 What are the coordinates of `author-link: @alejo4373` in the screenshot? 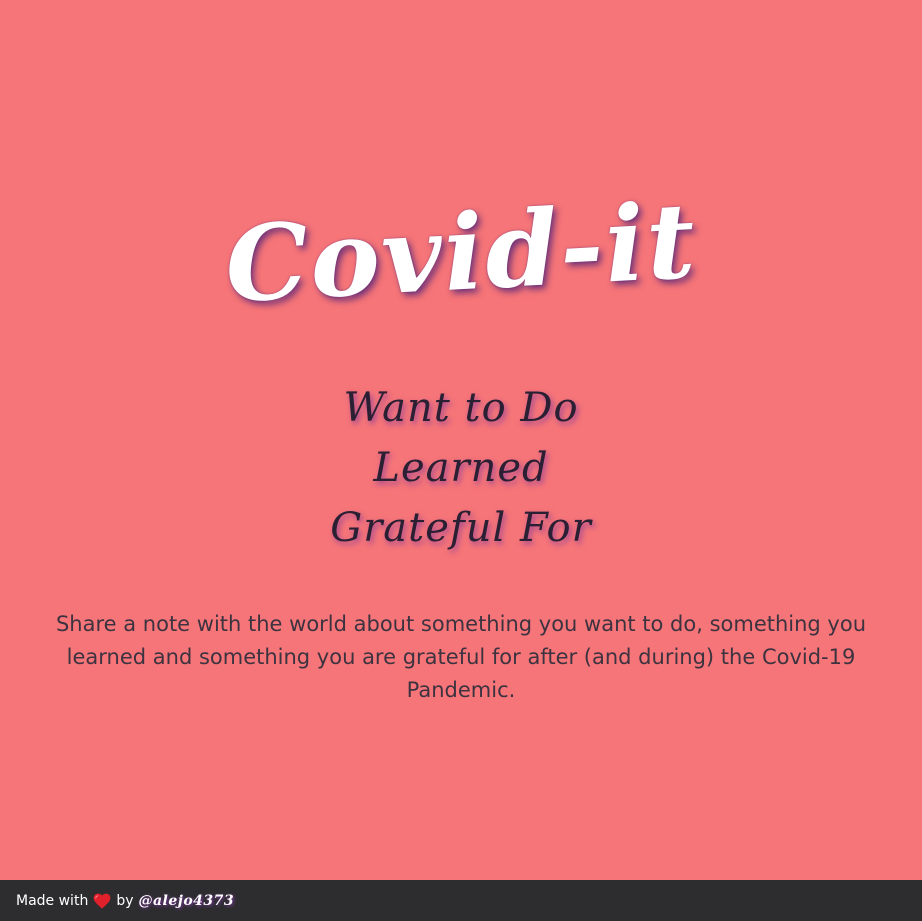 It's located at (186, 901).